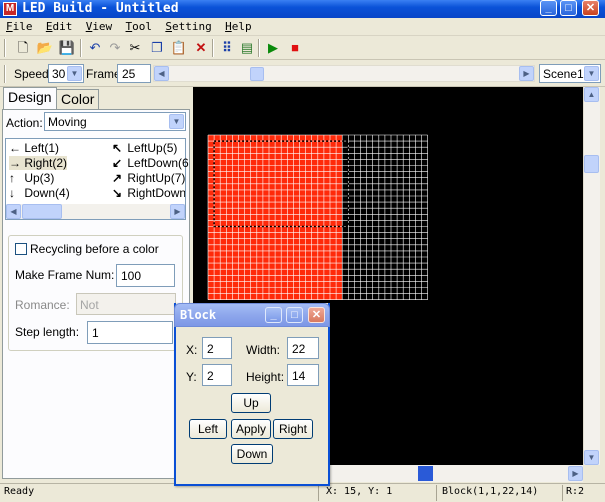 The height and width of the screenshot is (502, 605). I want to click on x-input: 2, so click(217, 348).